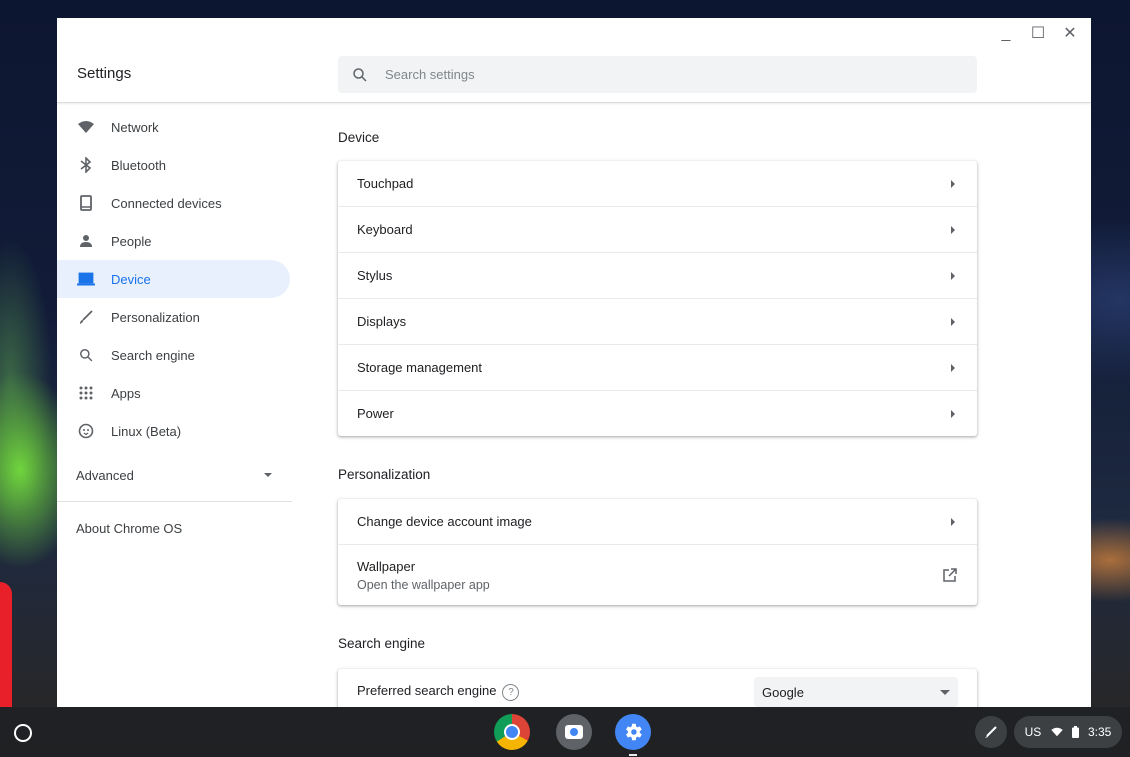 The height and width of the screenshot is (757, 1130). I want to click on bluetooth-icon, so click(86, 165).